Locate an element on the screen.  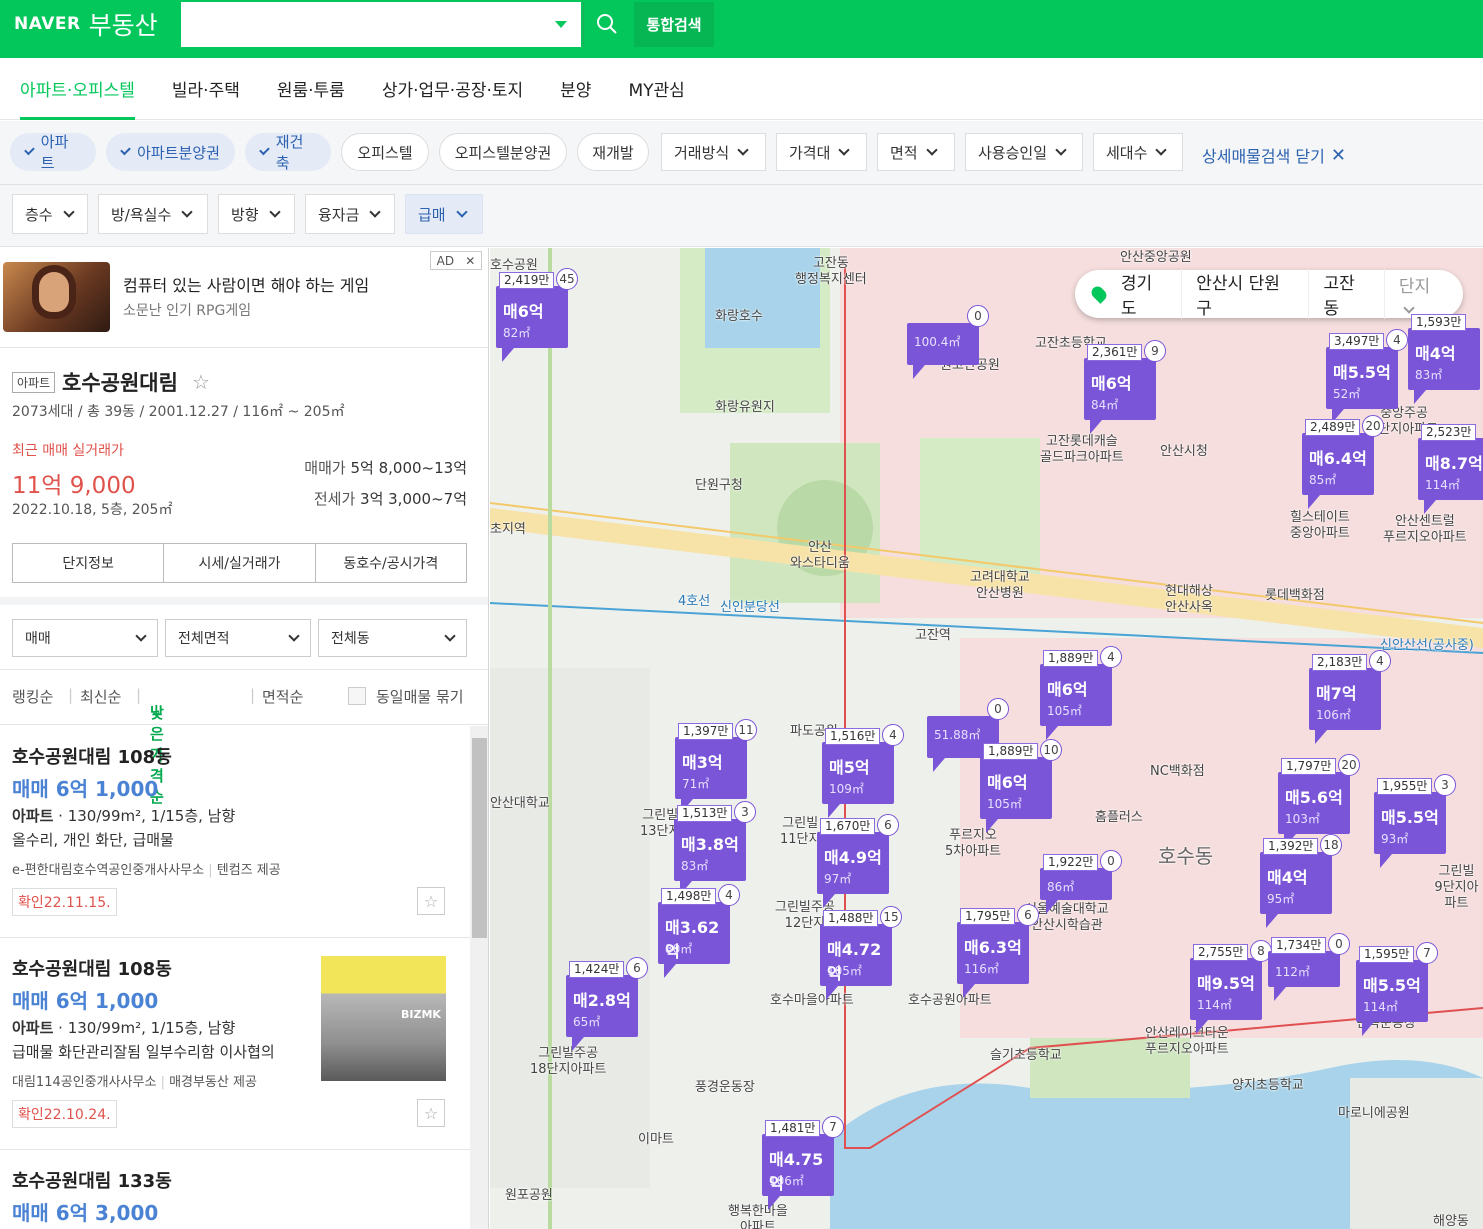
same-listing-checkbox is located at coordinates (357, 696).